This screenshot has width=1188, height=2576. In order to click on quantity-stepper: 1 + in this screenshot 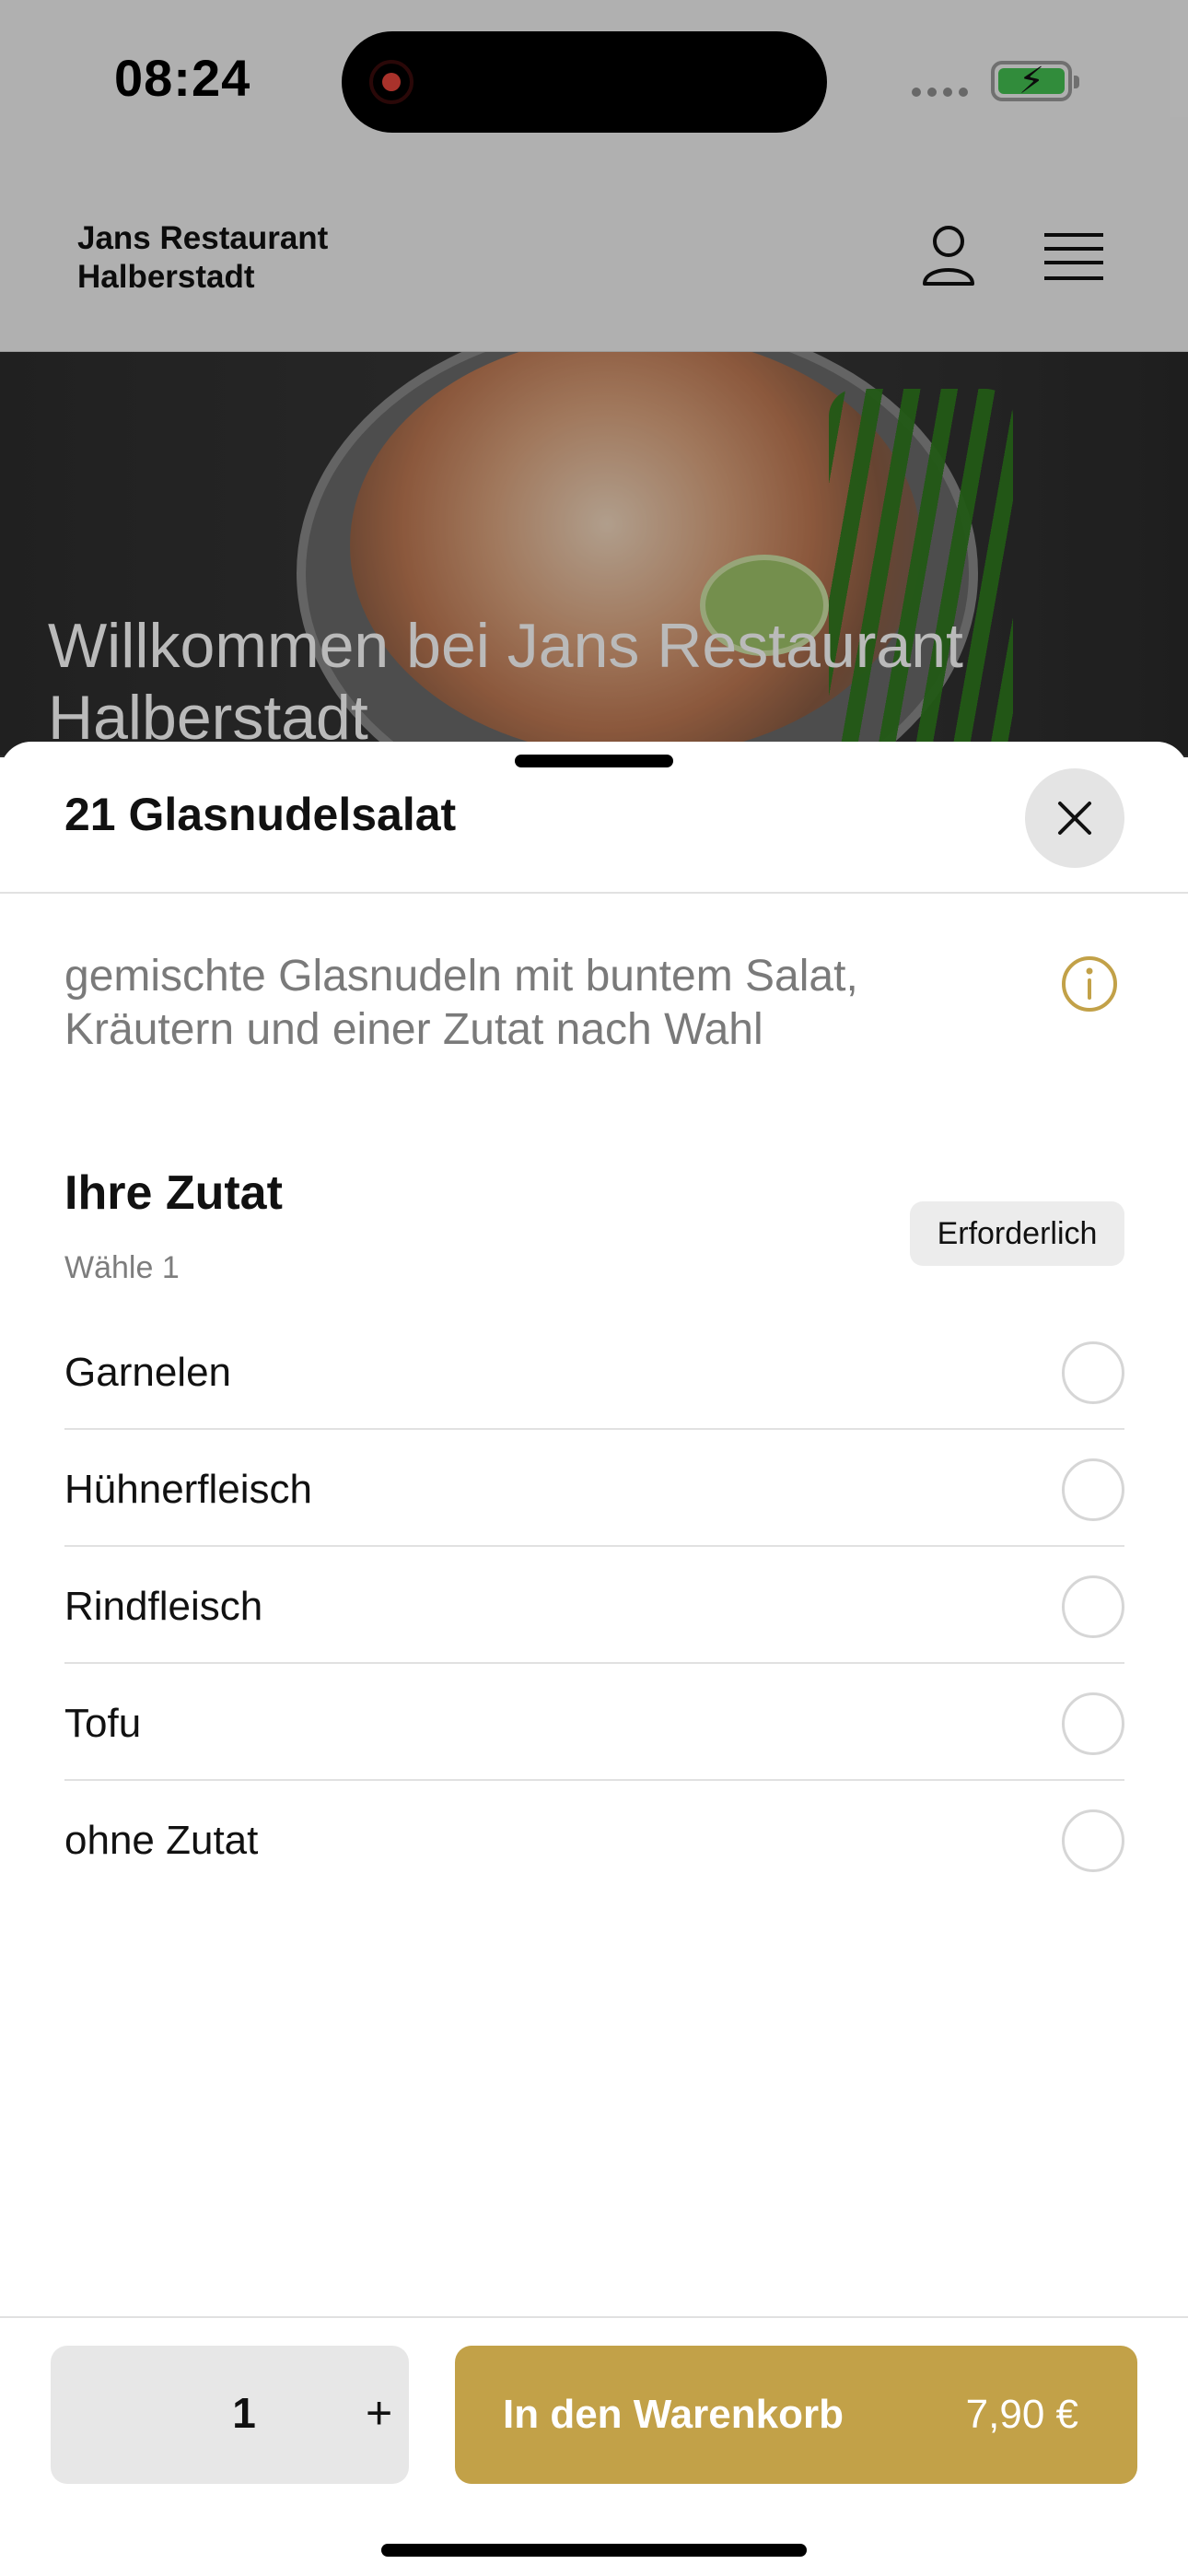, I will do `click(230, 2415)`.